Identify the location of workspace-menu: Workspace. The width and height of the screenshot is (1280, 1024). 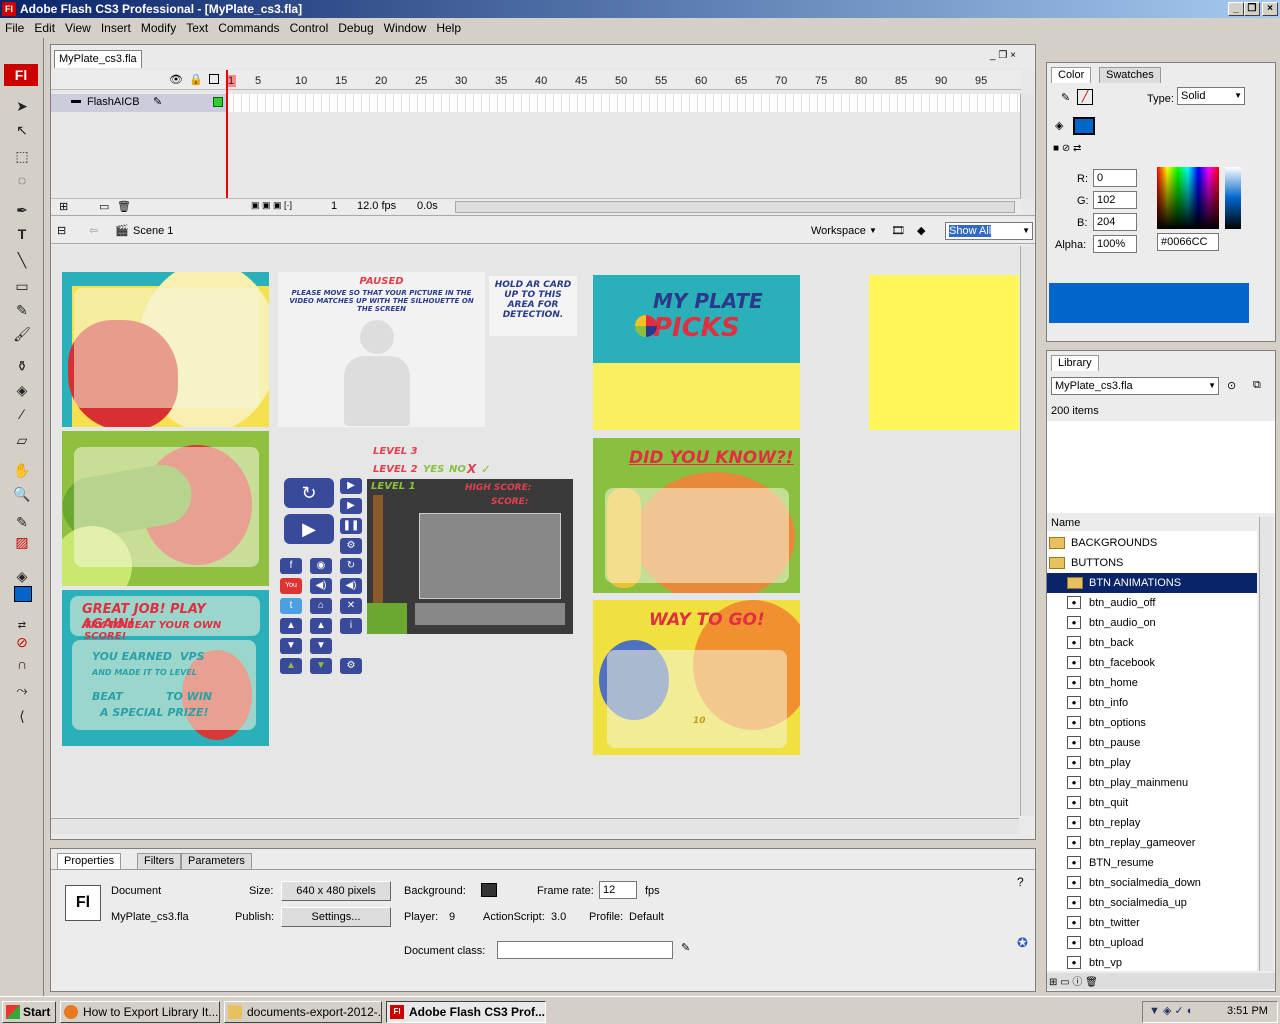
(838, 231).